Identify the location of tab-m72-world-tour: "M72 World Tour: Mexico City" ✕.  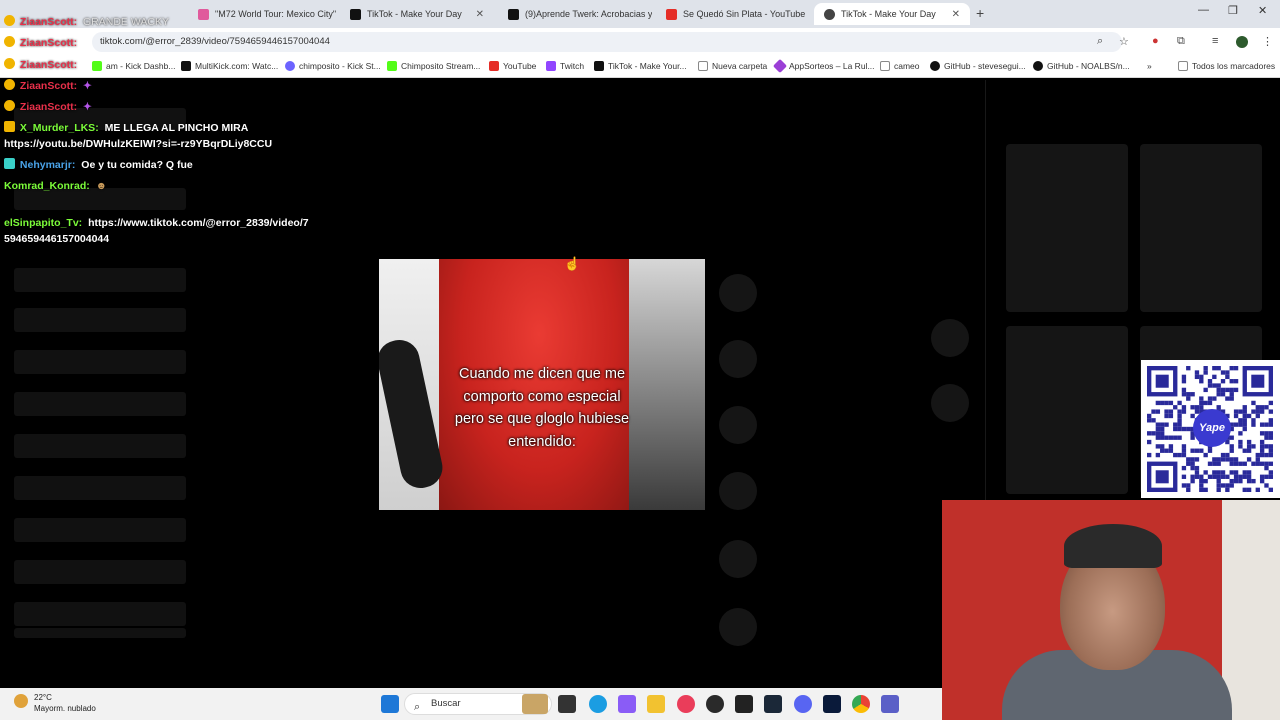
(264, 14).